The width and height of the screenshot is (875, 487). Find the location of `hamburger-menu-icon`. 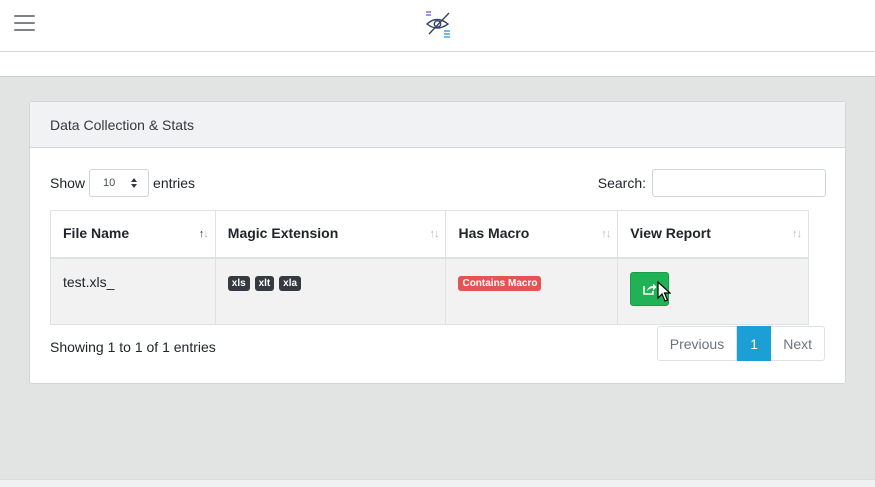

hamburger-menu-icon is located at coordinates (24, 24).